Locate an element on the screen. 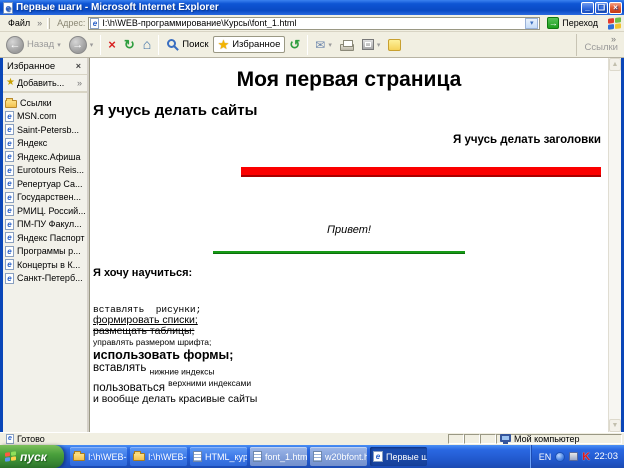  home-button: ⌂ is located at coordinates (147, 44).